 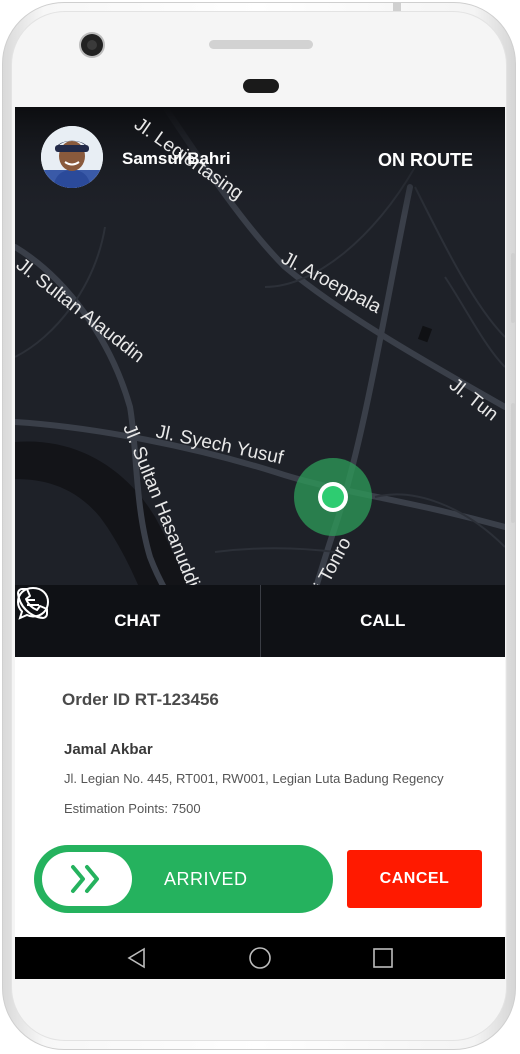 I want to click on phone-sensor, so click(x=261, y=86).